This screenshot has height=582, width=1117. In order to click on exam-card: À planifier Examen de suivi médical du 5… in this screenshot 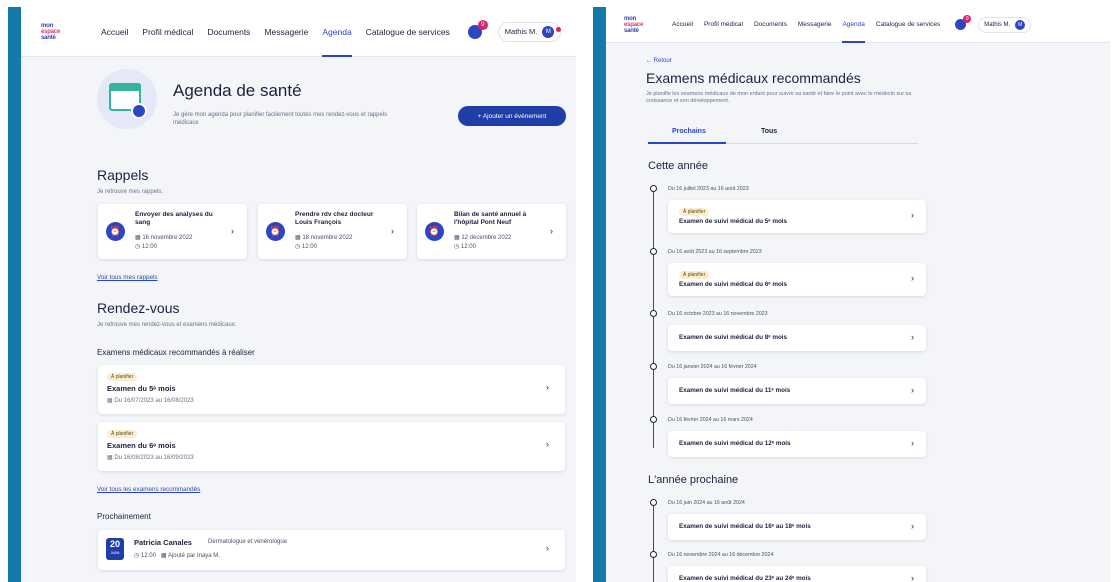, I will do `click(797, 216)`.